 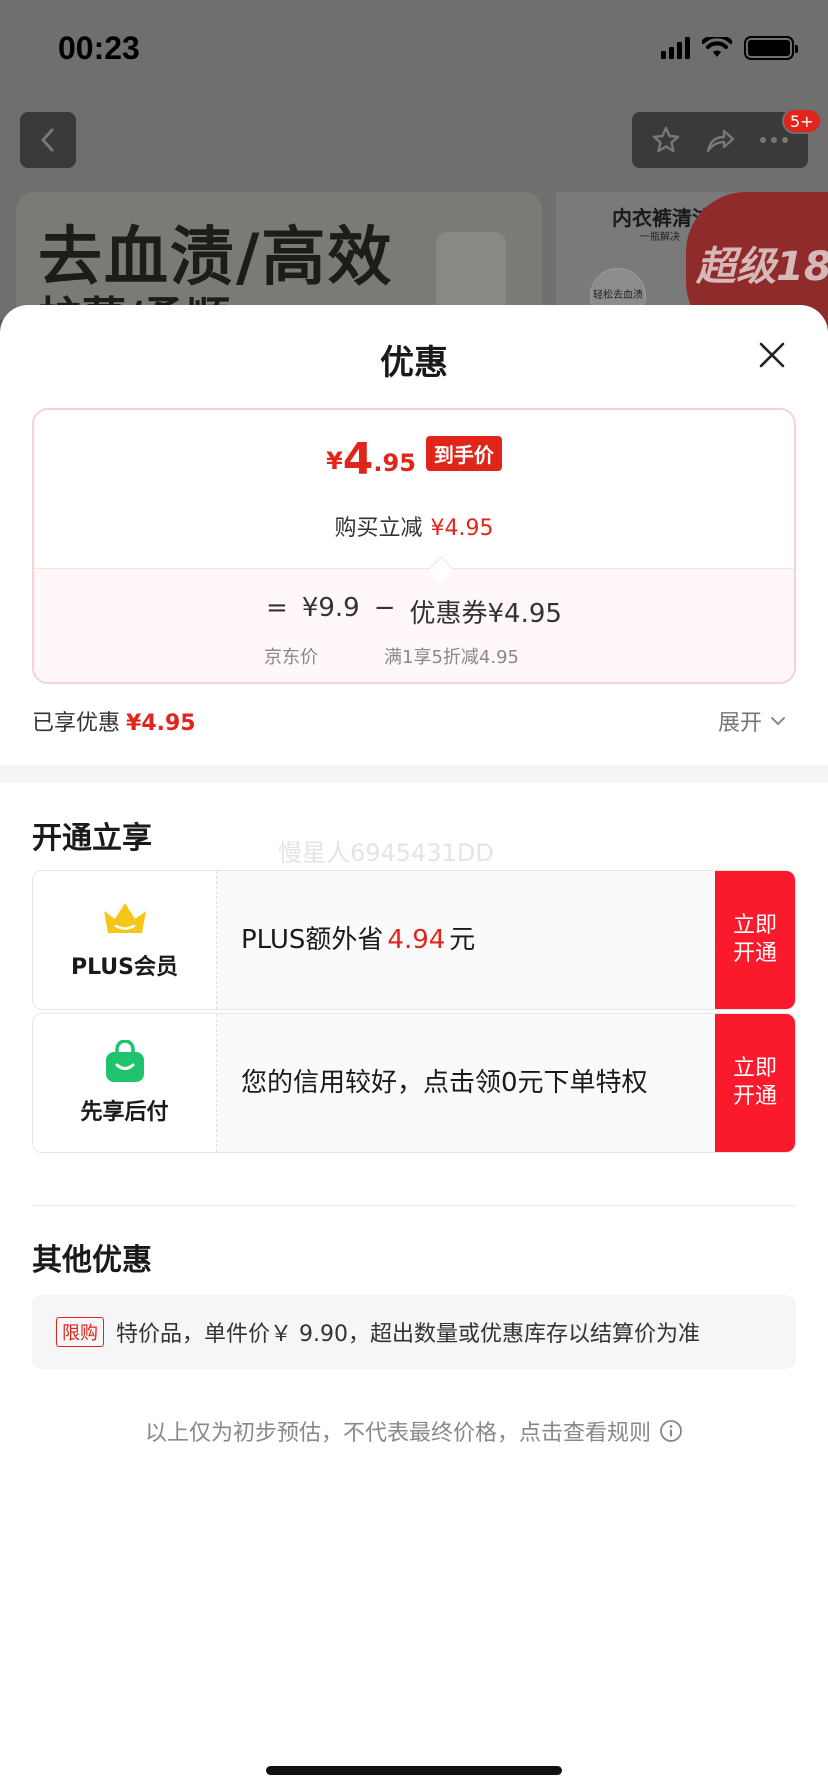 I want to click on divider, so click(x=414, y=1205).